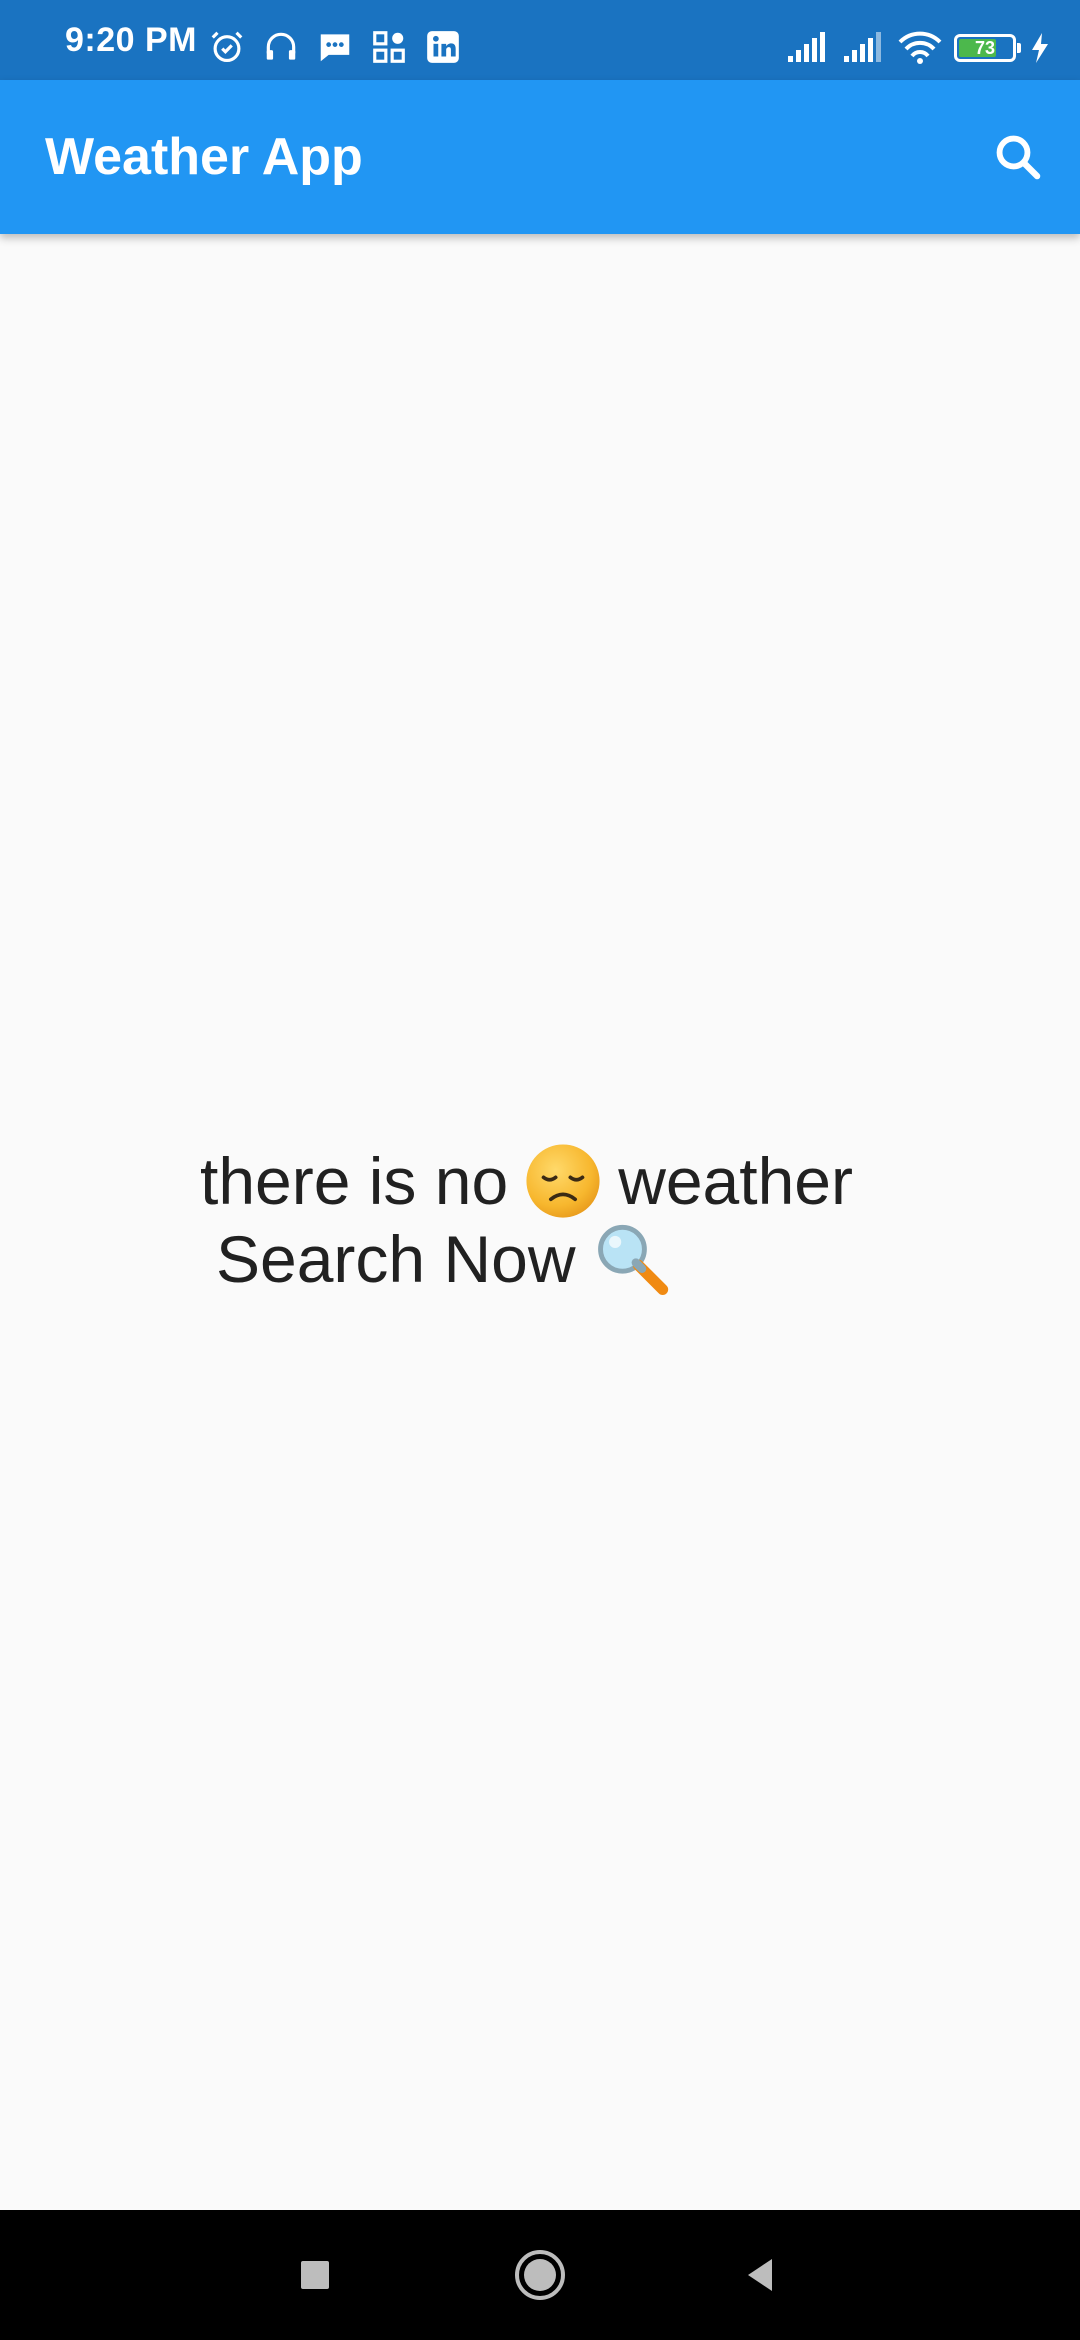  I want to click on status-time: 9:20 PM, so click(131, 40).